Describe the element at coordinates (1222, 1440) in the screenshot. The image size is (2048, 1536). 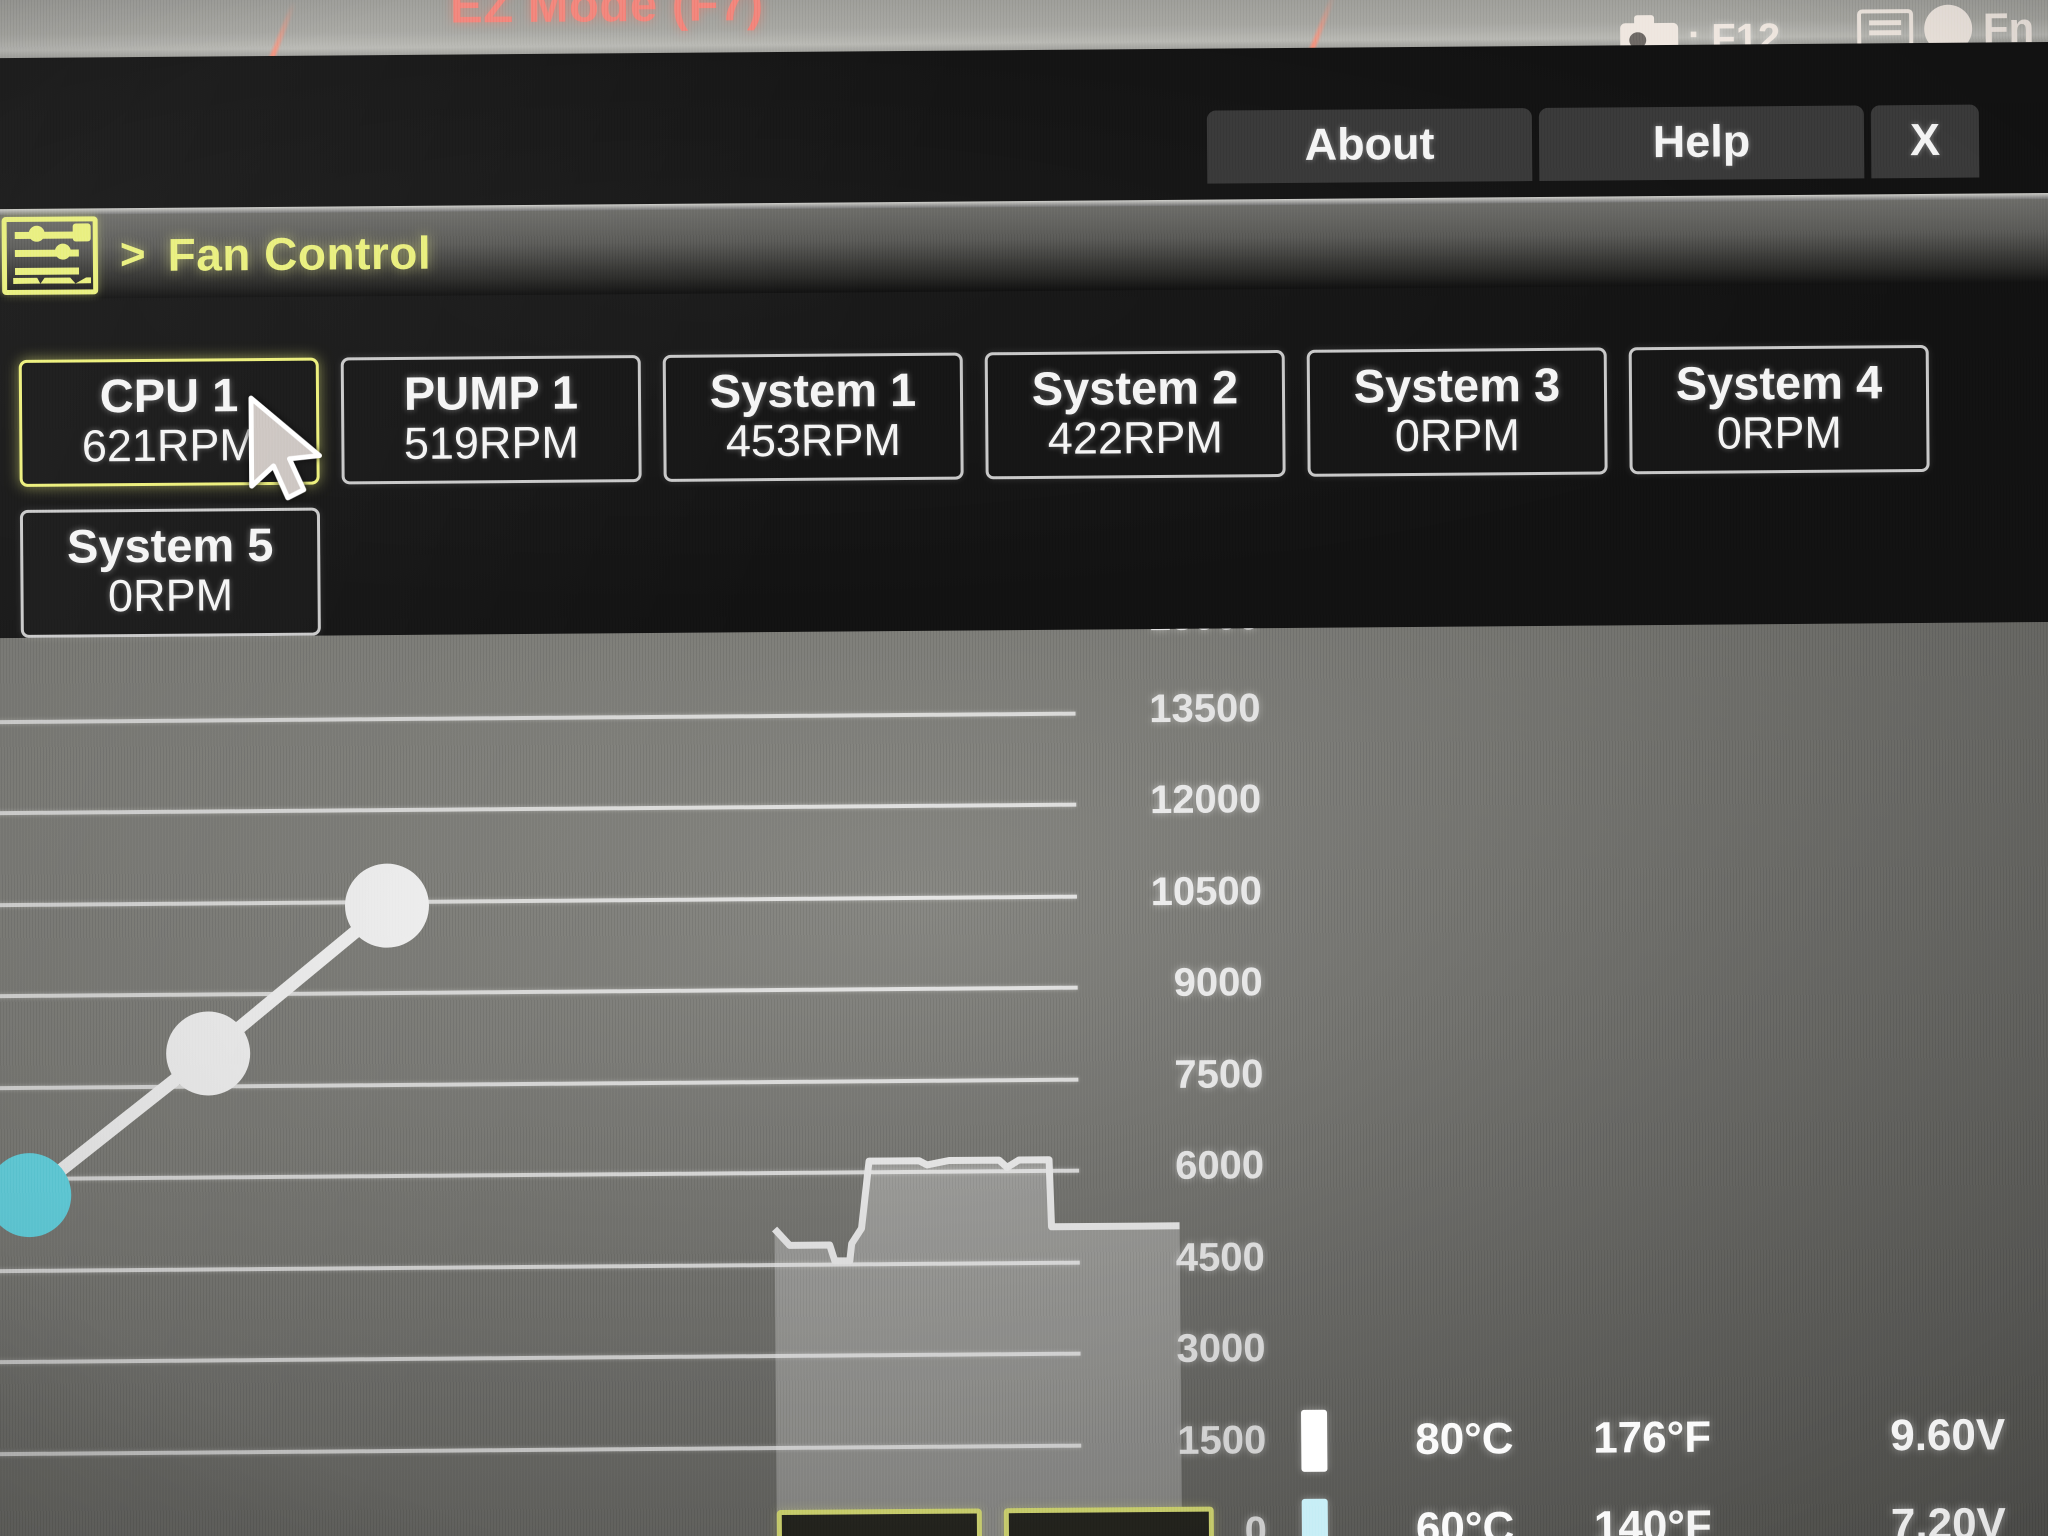
I see `y-axis-tick-label: 1500` at that location.